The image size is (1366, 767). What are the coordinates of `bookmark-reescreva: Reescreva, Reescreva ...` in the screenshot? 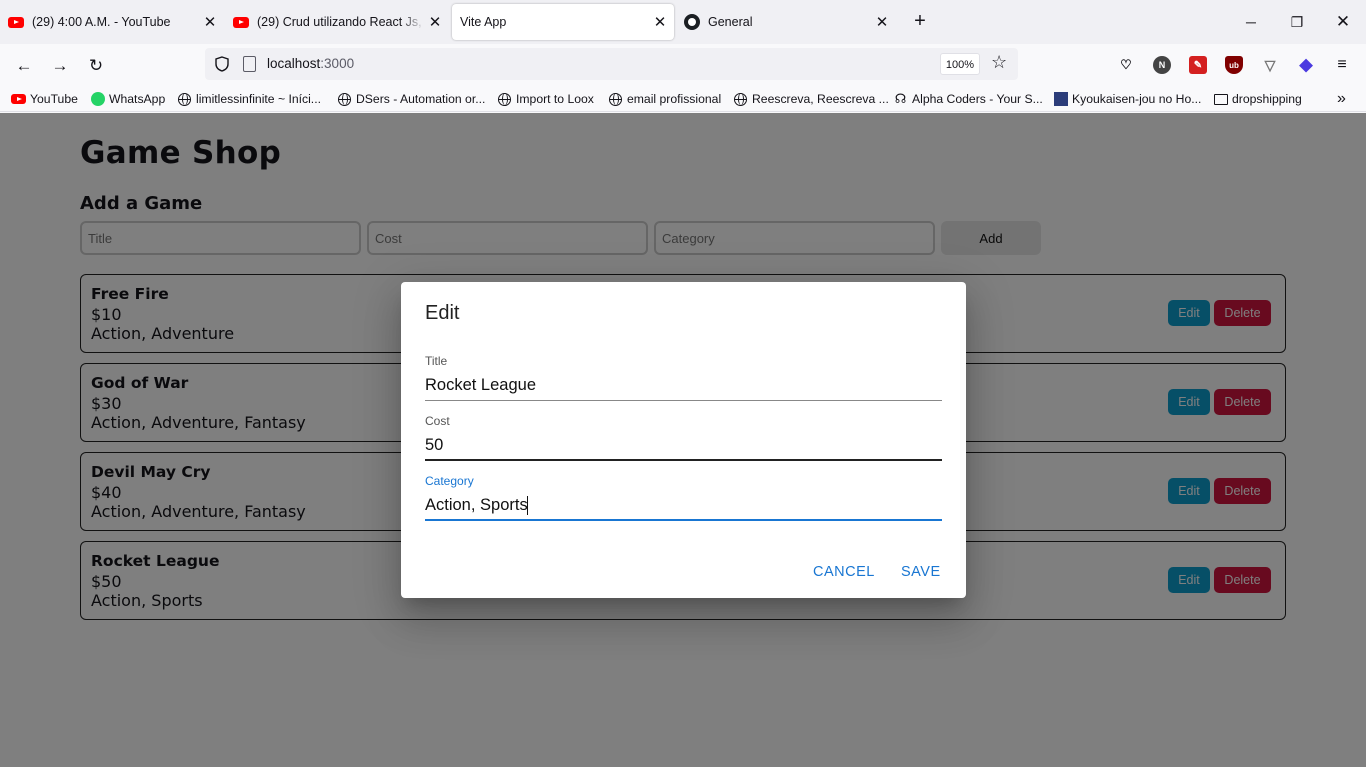 It's located at (811, 99).